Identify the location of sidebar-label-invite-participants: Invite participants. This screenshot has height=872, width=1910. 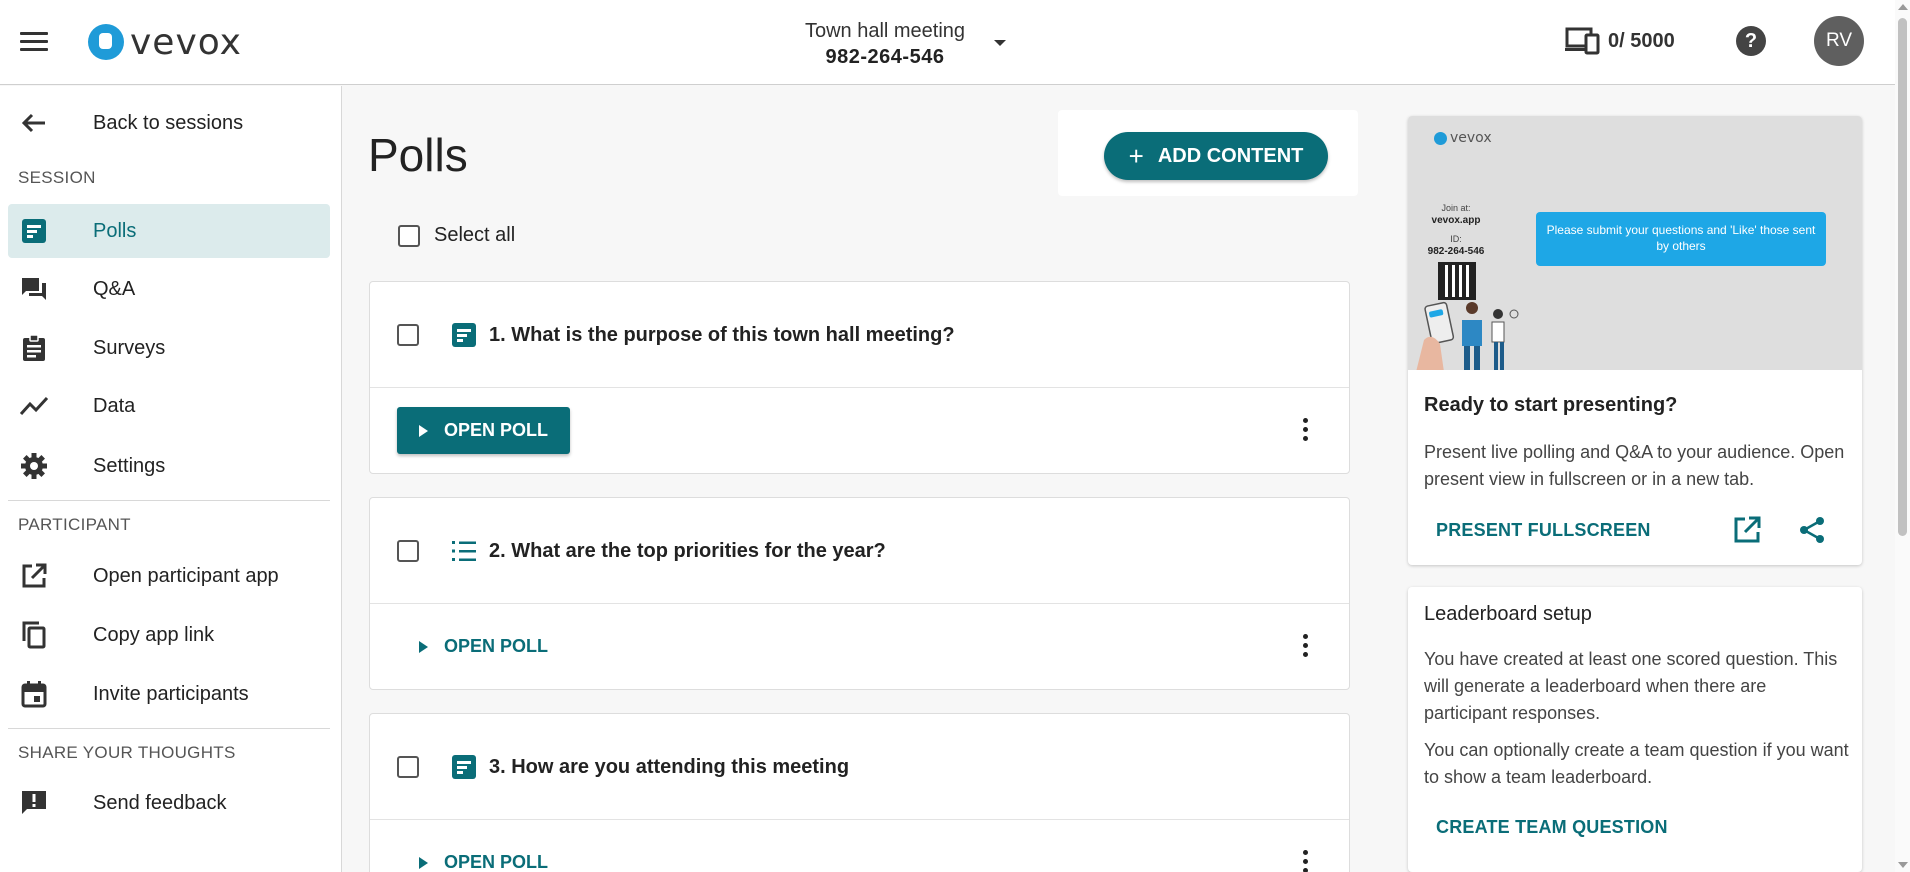
(171, 693).